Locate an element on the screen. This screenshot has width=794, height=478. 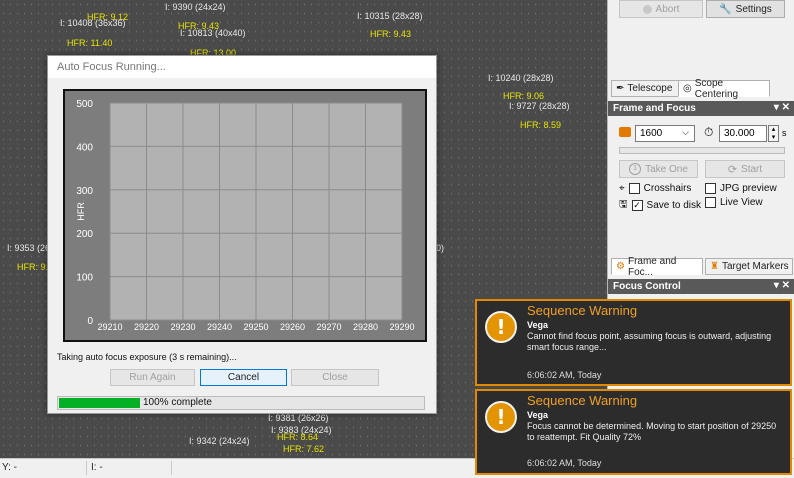
disk-icon: 🖫 is located at coordinates (623, 204).